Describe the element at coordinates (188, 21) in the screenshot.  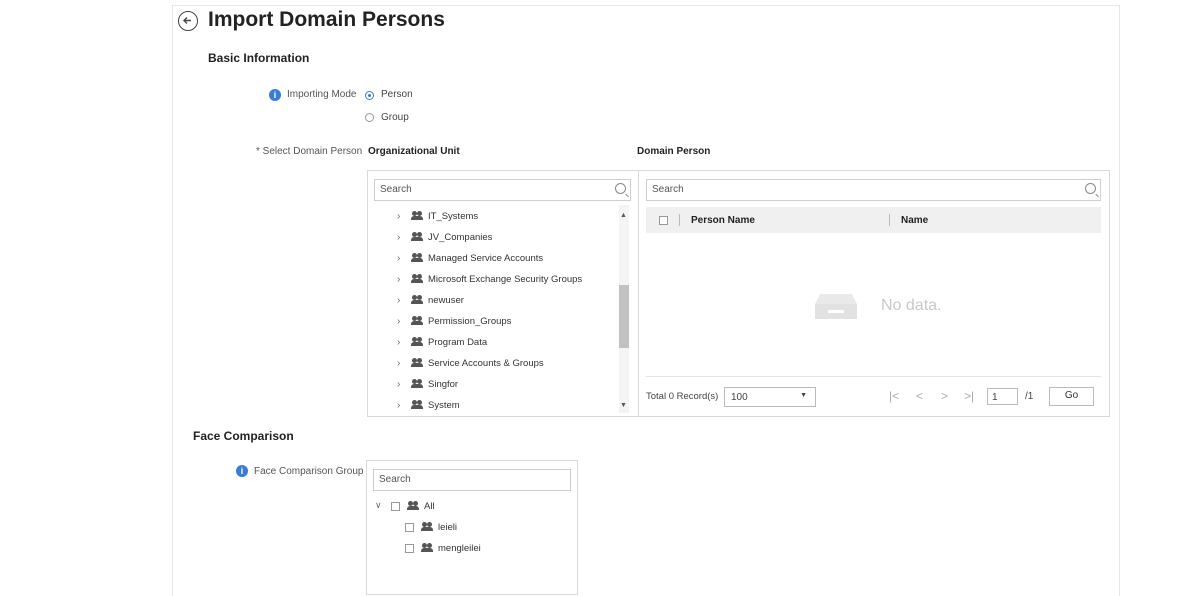
I see `back-arrow-icon` at that location.